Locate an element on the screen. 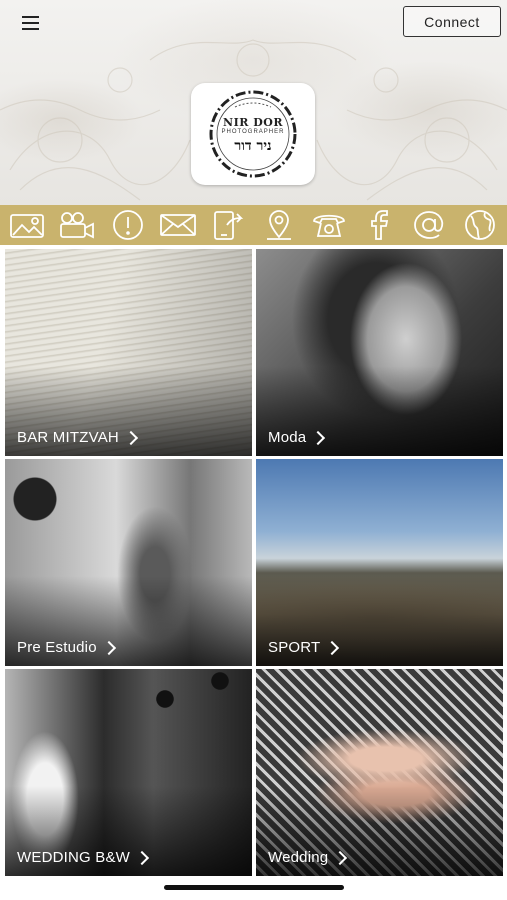  mail-icon is located at coordinates (178, 225).